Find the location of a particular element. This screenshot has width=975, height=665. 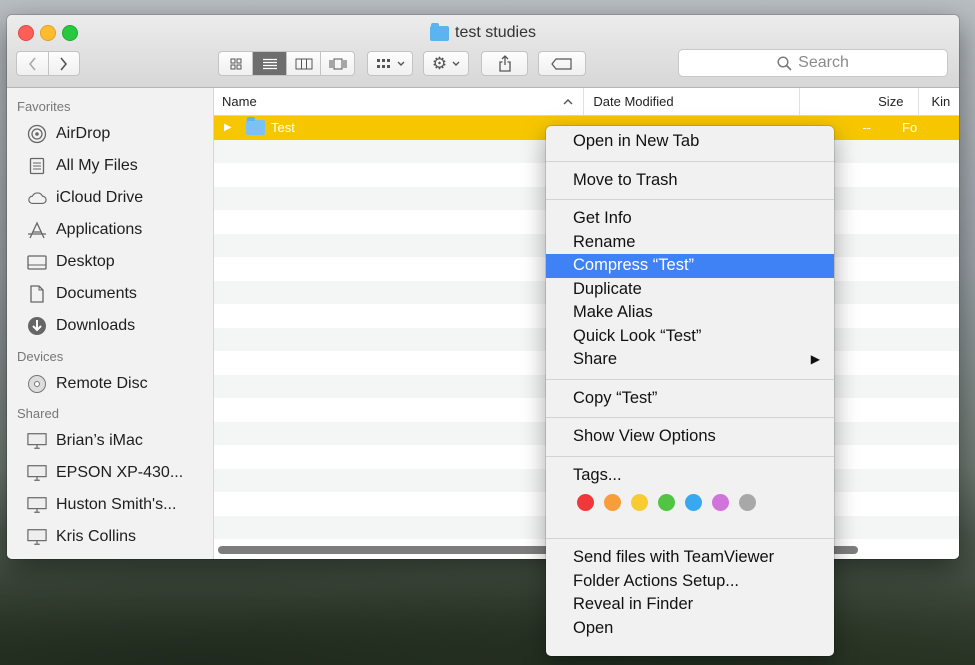

chevron-left-icon is located at coordinates (32, 63).